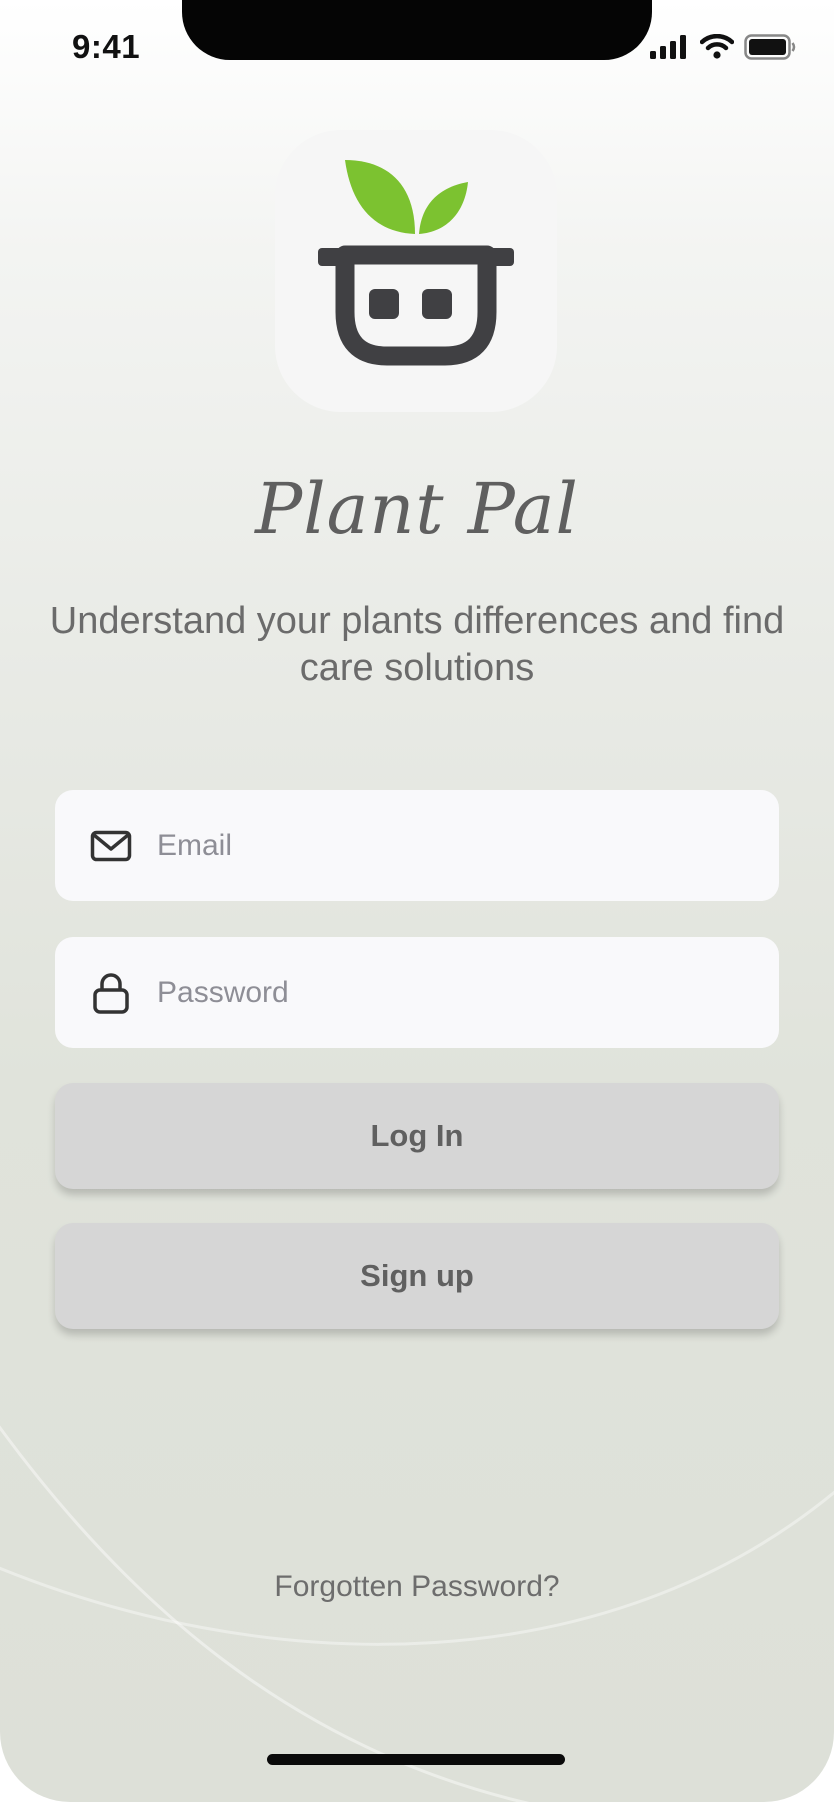  I want to click on password-field, so click(417, 992).